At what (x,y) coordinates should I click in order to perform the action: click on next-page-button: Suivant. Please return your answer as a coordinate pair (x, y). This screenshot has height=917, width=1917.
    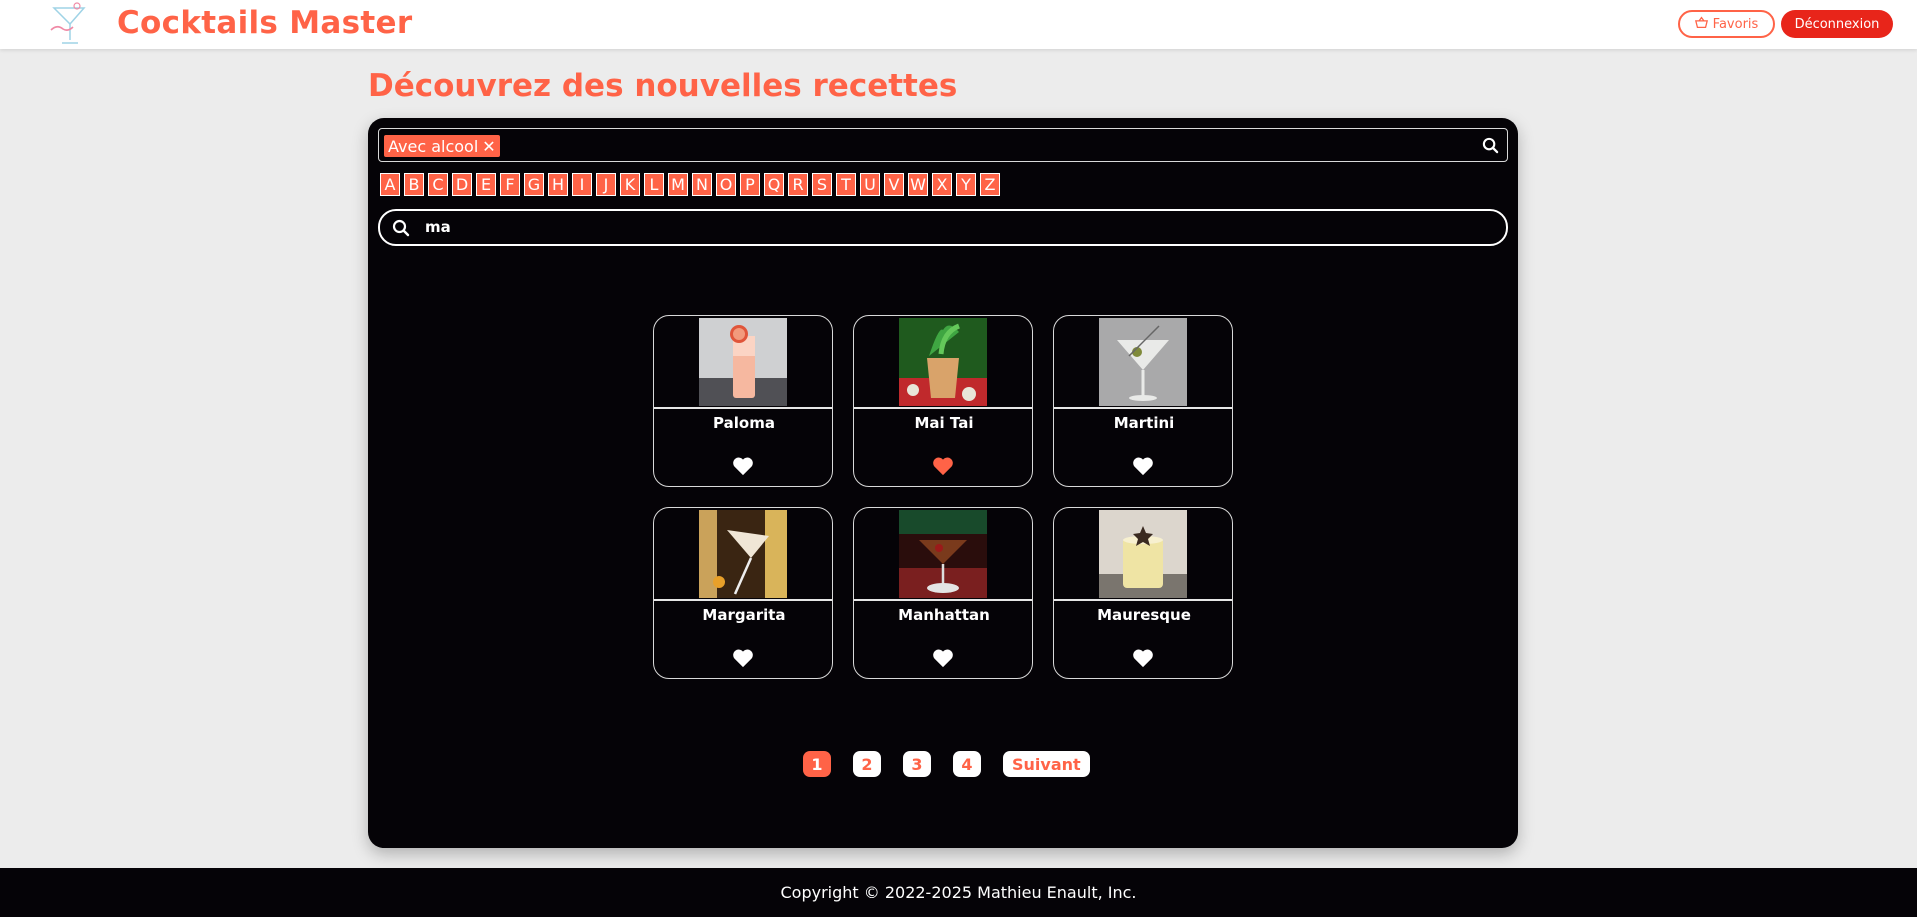
    Looking at the image, I should click on (1046, 764).